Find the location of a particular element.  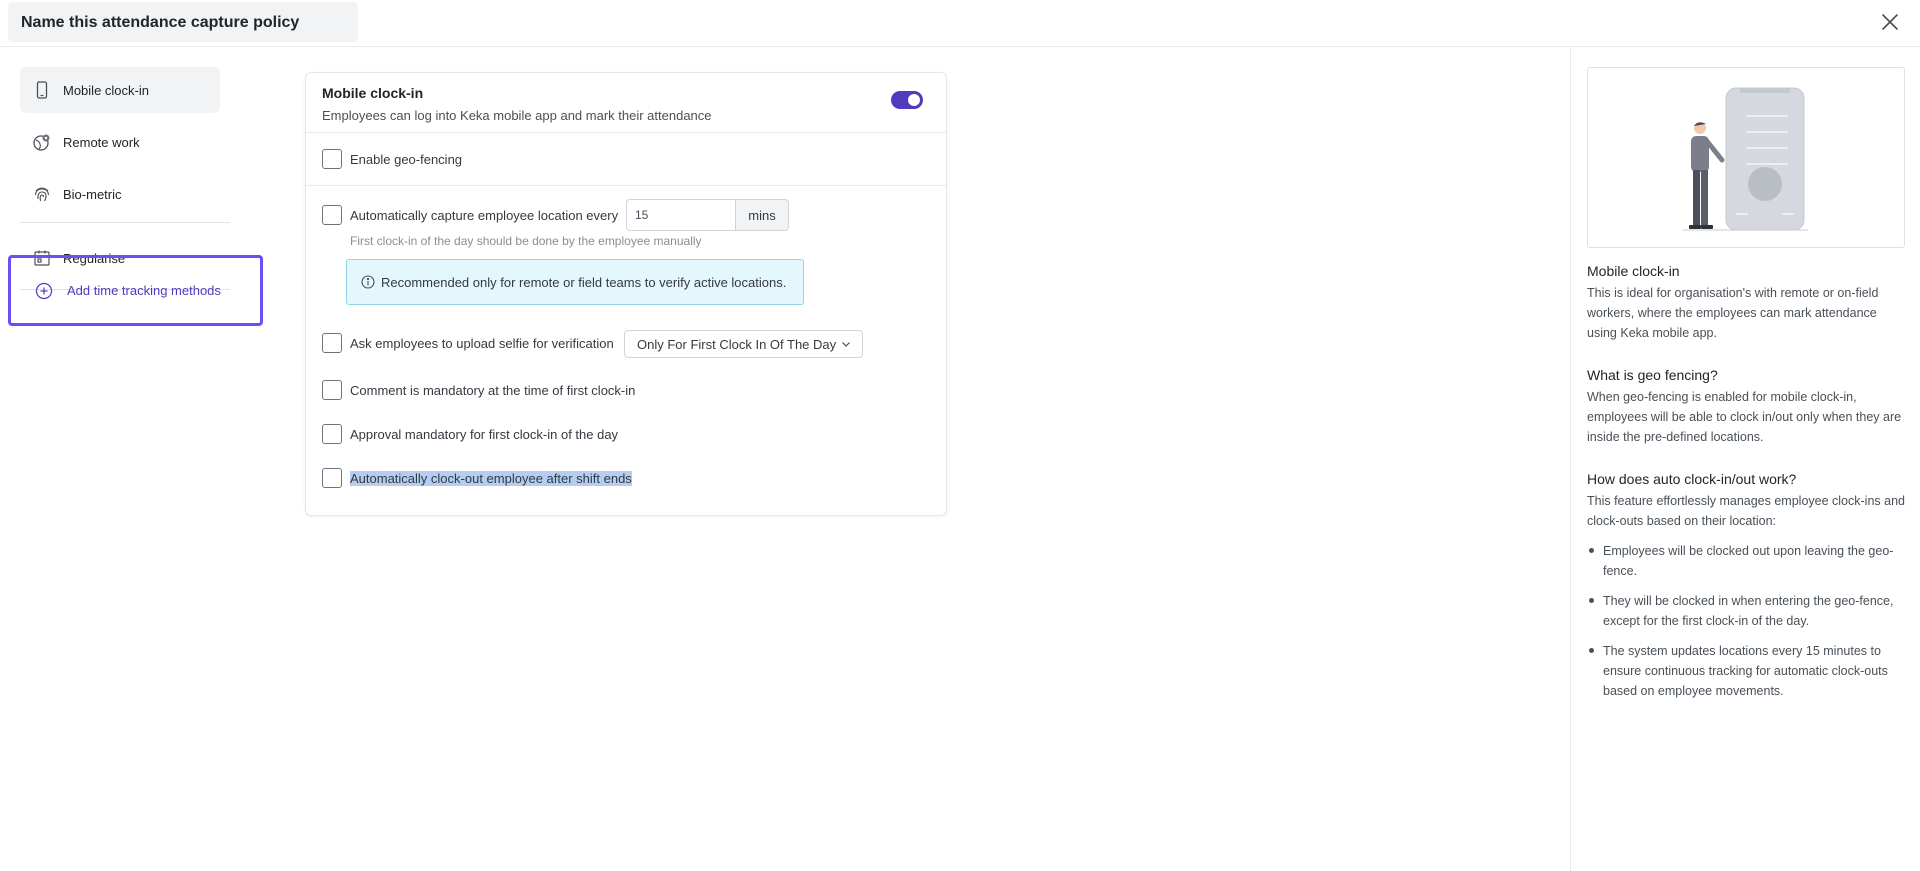

nav-item-remote-work: Remote work is located at coordinates (120, 142).